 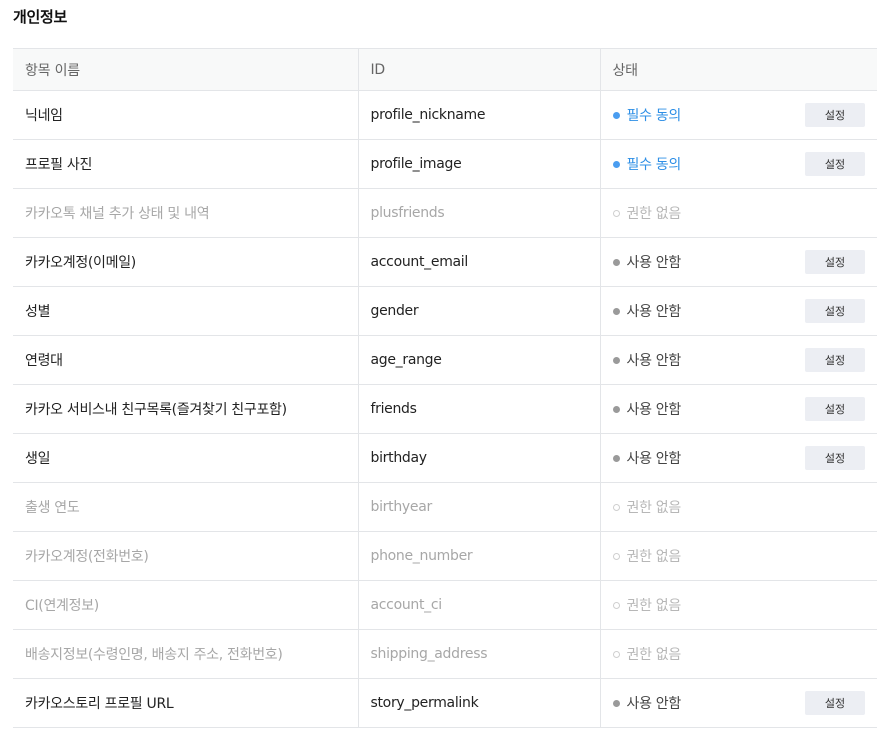 I want to click on item-id: profile_nickname, so click(x=478, y=115).